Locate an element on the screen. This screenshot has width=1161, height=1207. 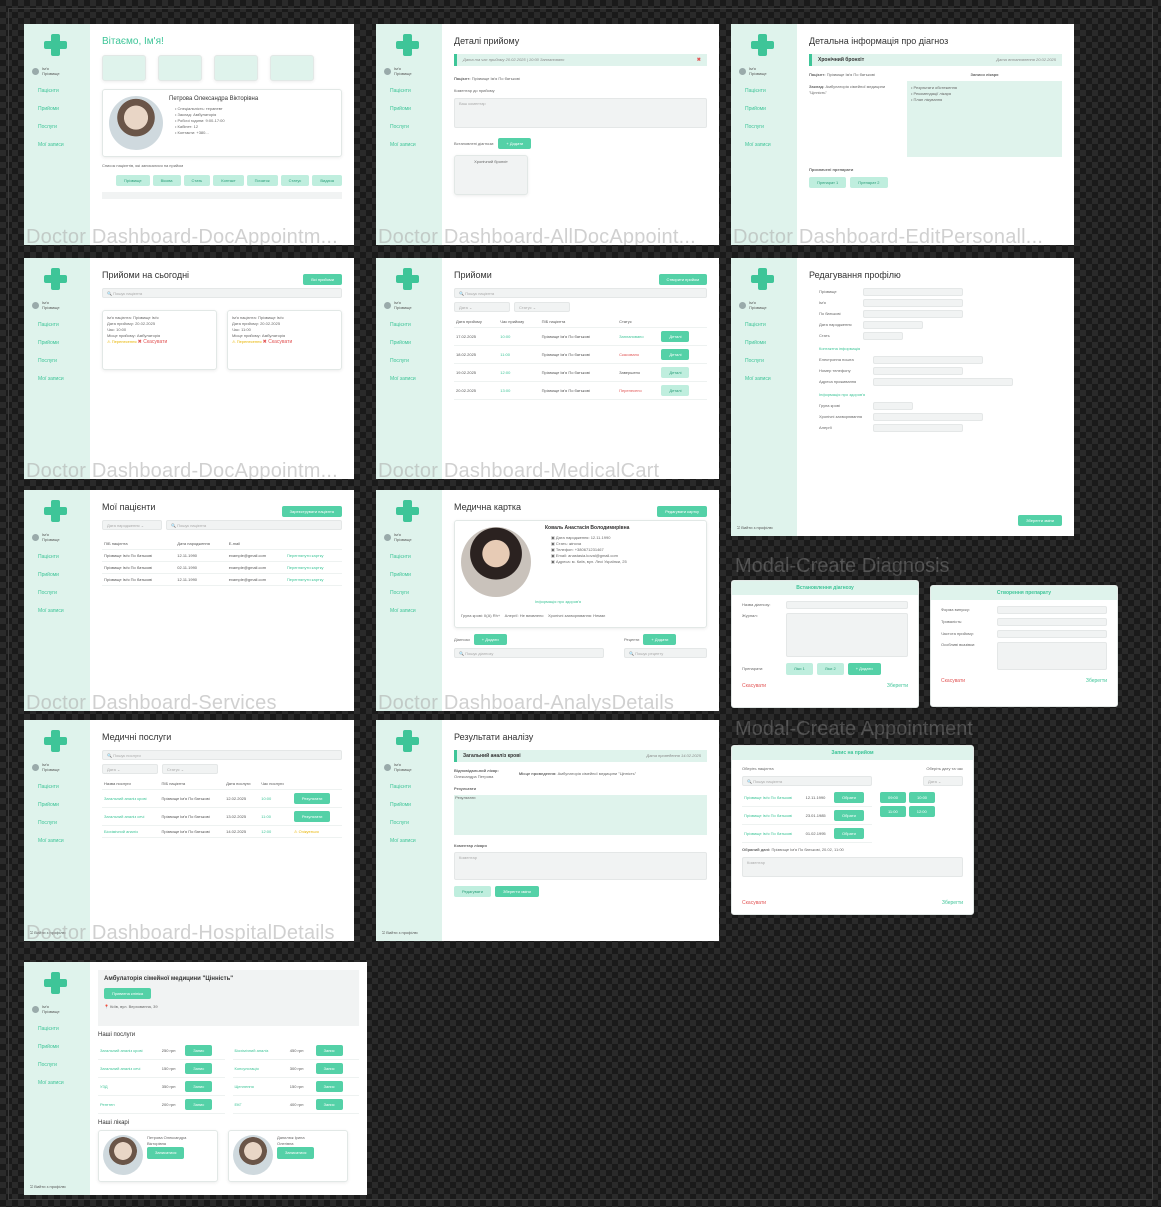
birth-date-input is located at coordinates (893, 325).